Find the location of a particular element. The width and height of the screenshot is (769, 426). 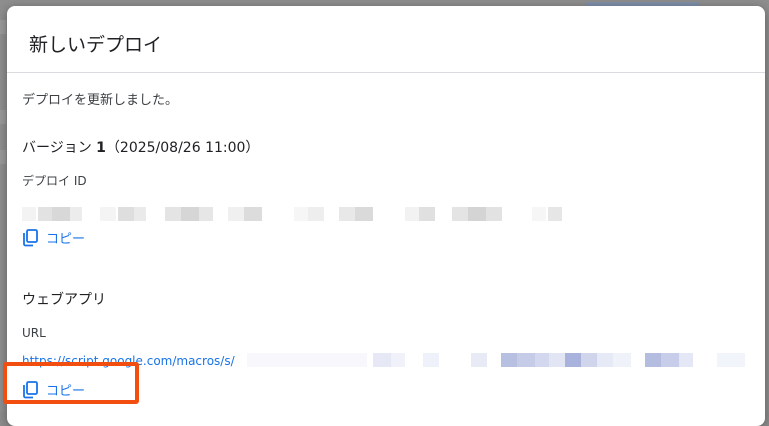

version-timestamp: （2025/08/26 11:00） is located at coordinates (182, 148).